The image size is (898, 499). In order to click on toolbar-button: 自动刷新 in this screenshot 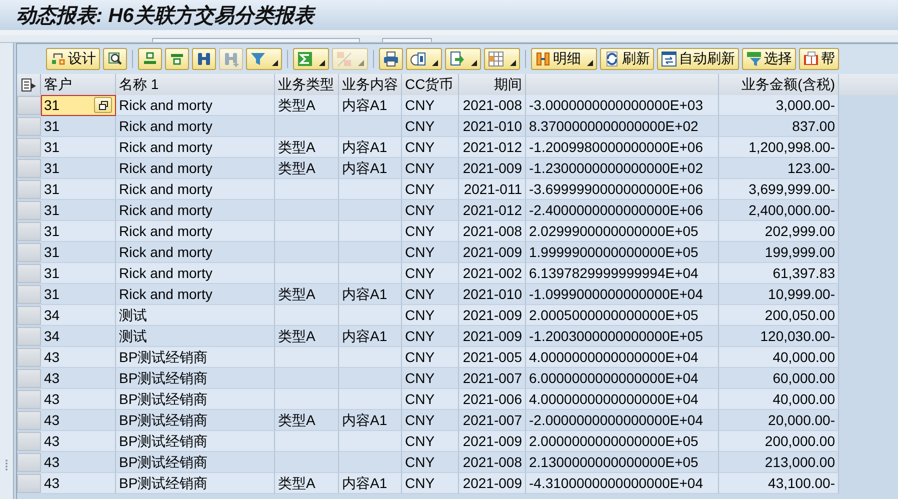, I will do `click(698, 59)`.